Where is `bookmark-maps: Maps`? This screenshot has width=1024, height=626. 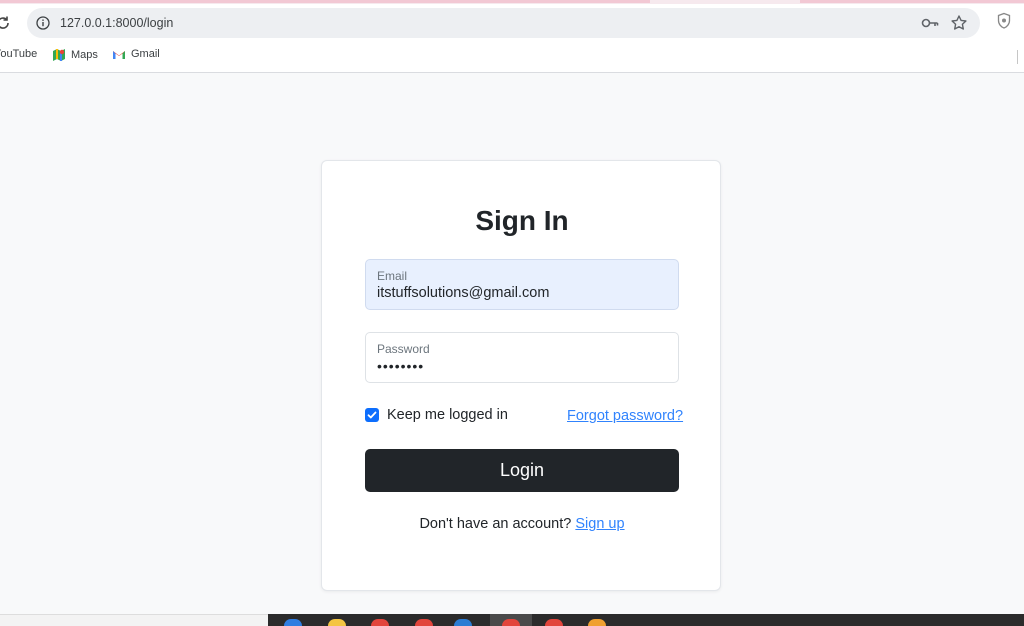 bookmark-maps: Maps is located at coordinates (75, 55).